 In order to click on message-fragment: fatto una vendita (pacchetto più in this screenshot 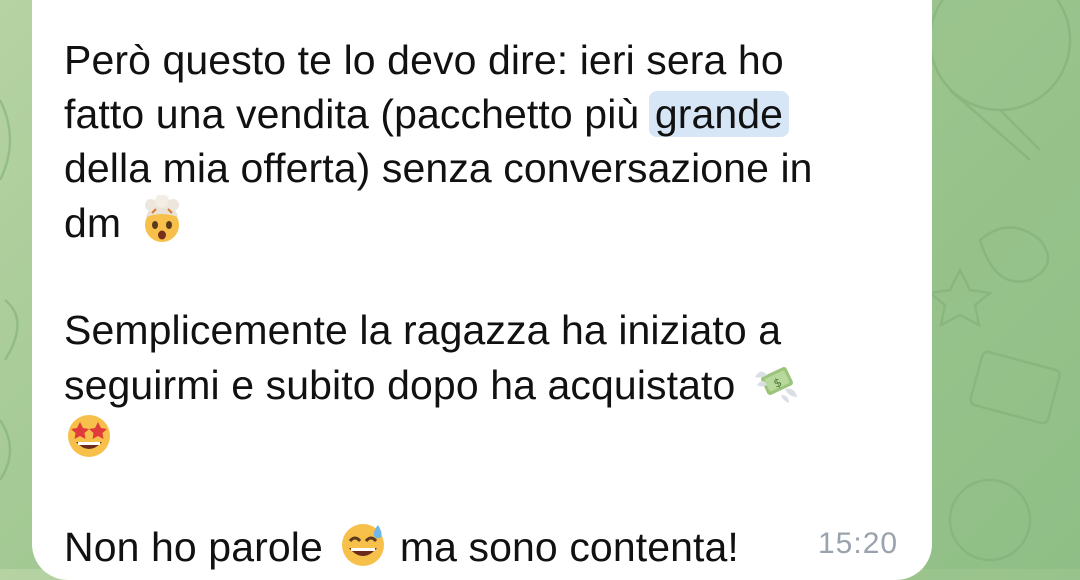, I will do `click(357, 114)`.